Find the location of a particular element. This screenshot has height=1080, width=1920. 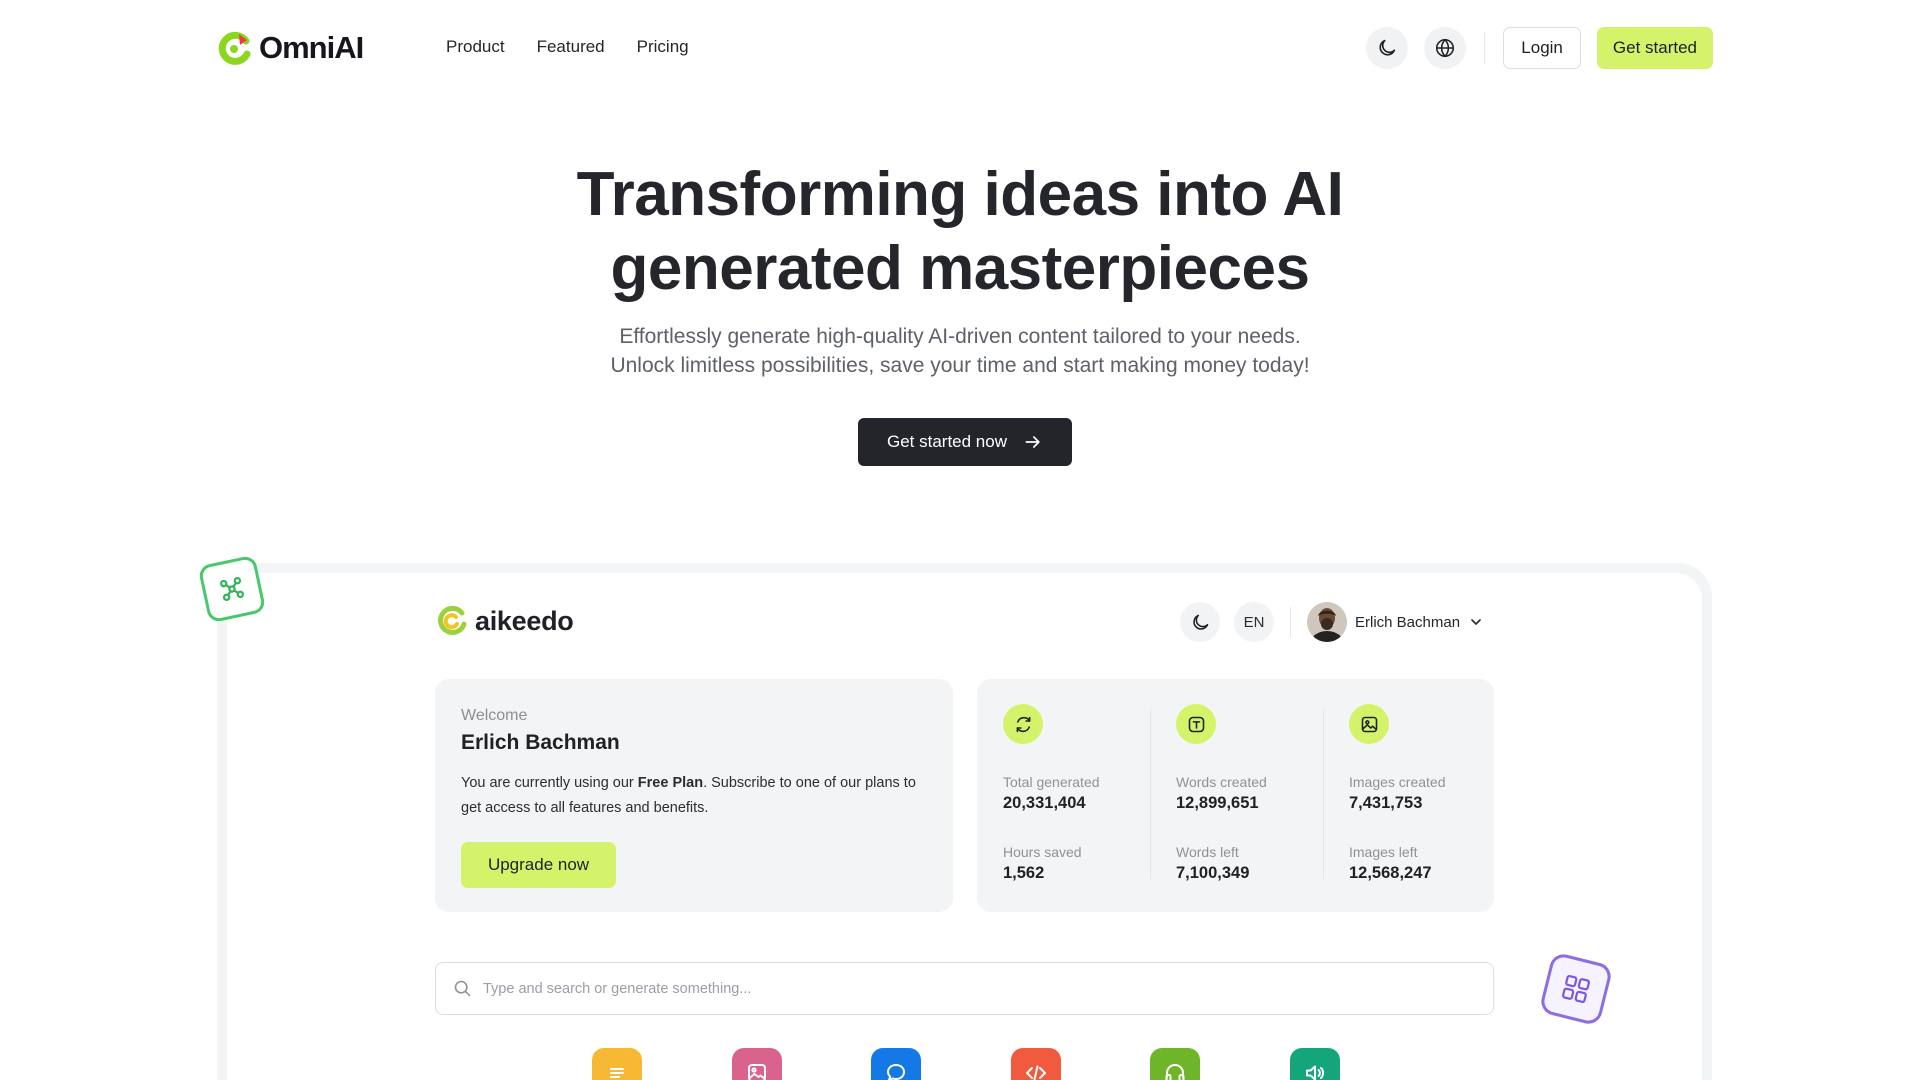

omniai-logo-icon is located at coordinates (234, 48).